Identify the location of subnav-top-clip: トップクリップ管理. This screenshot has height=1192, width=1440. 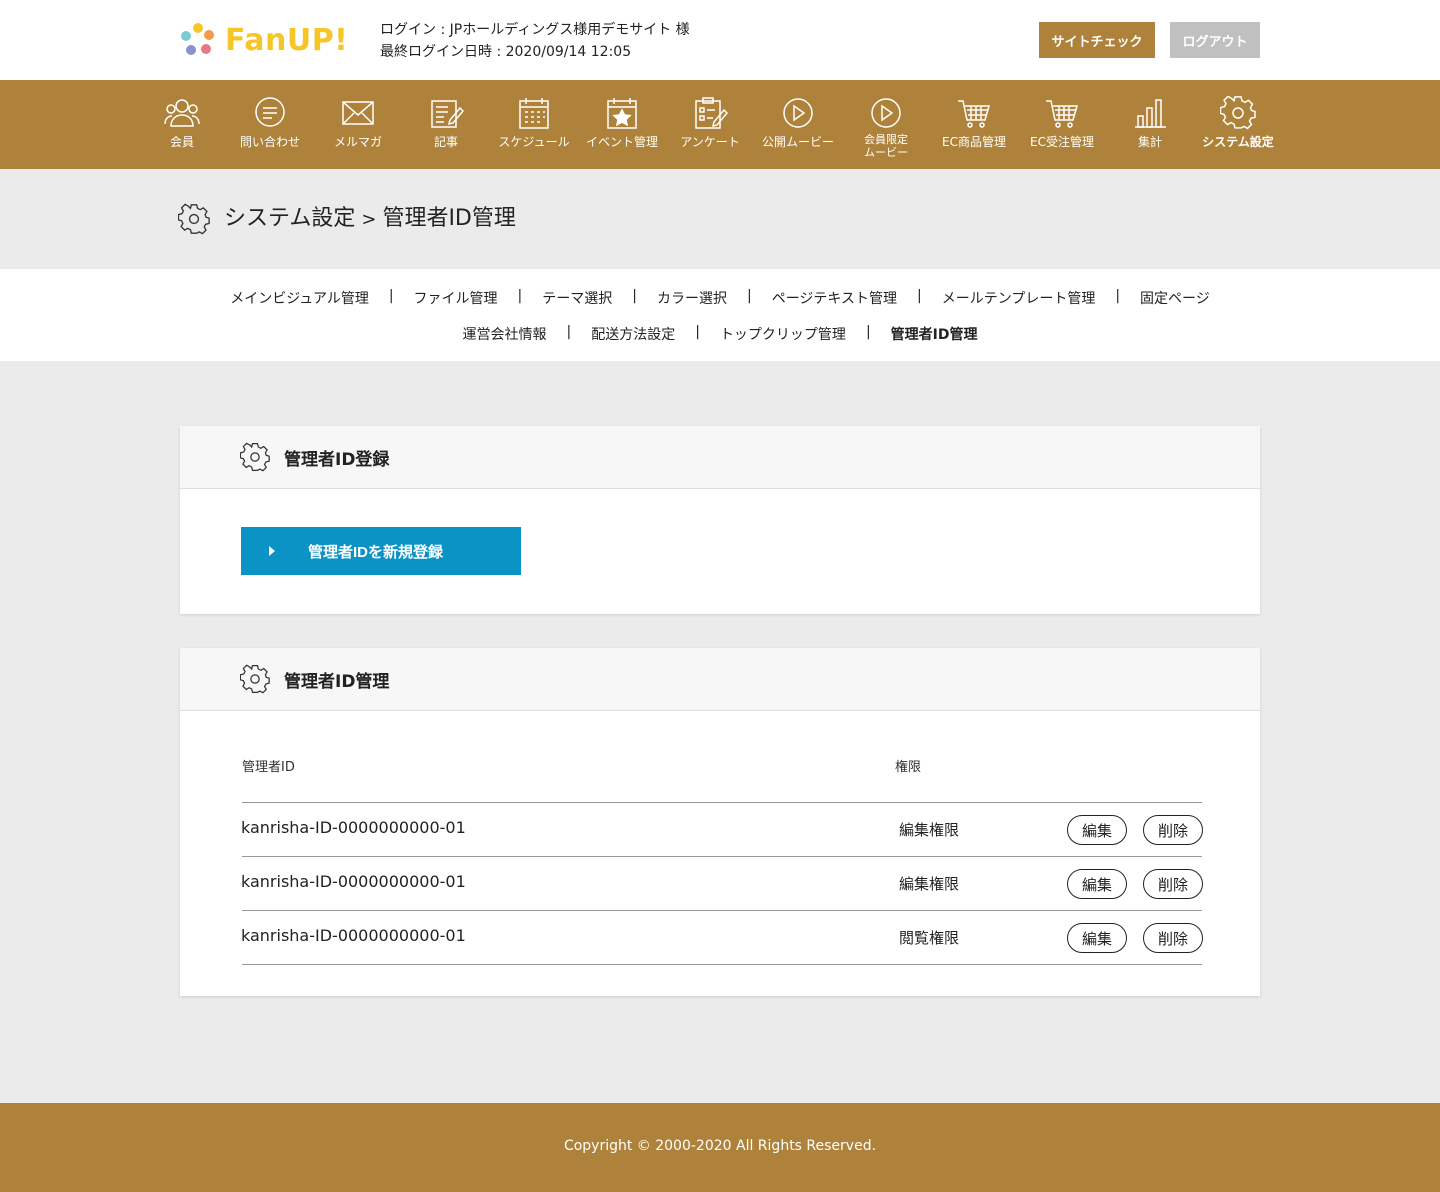
(783, 334).